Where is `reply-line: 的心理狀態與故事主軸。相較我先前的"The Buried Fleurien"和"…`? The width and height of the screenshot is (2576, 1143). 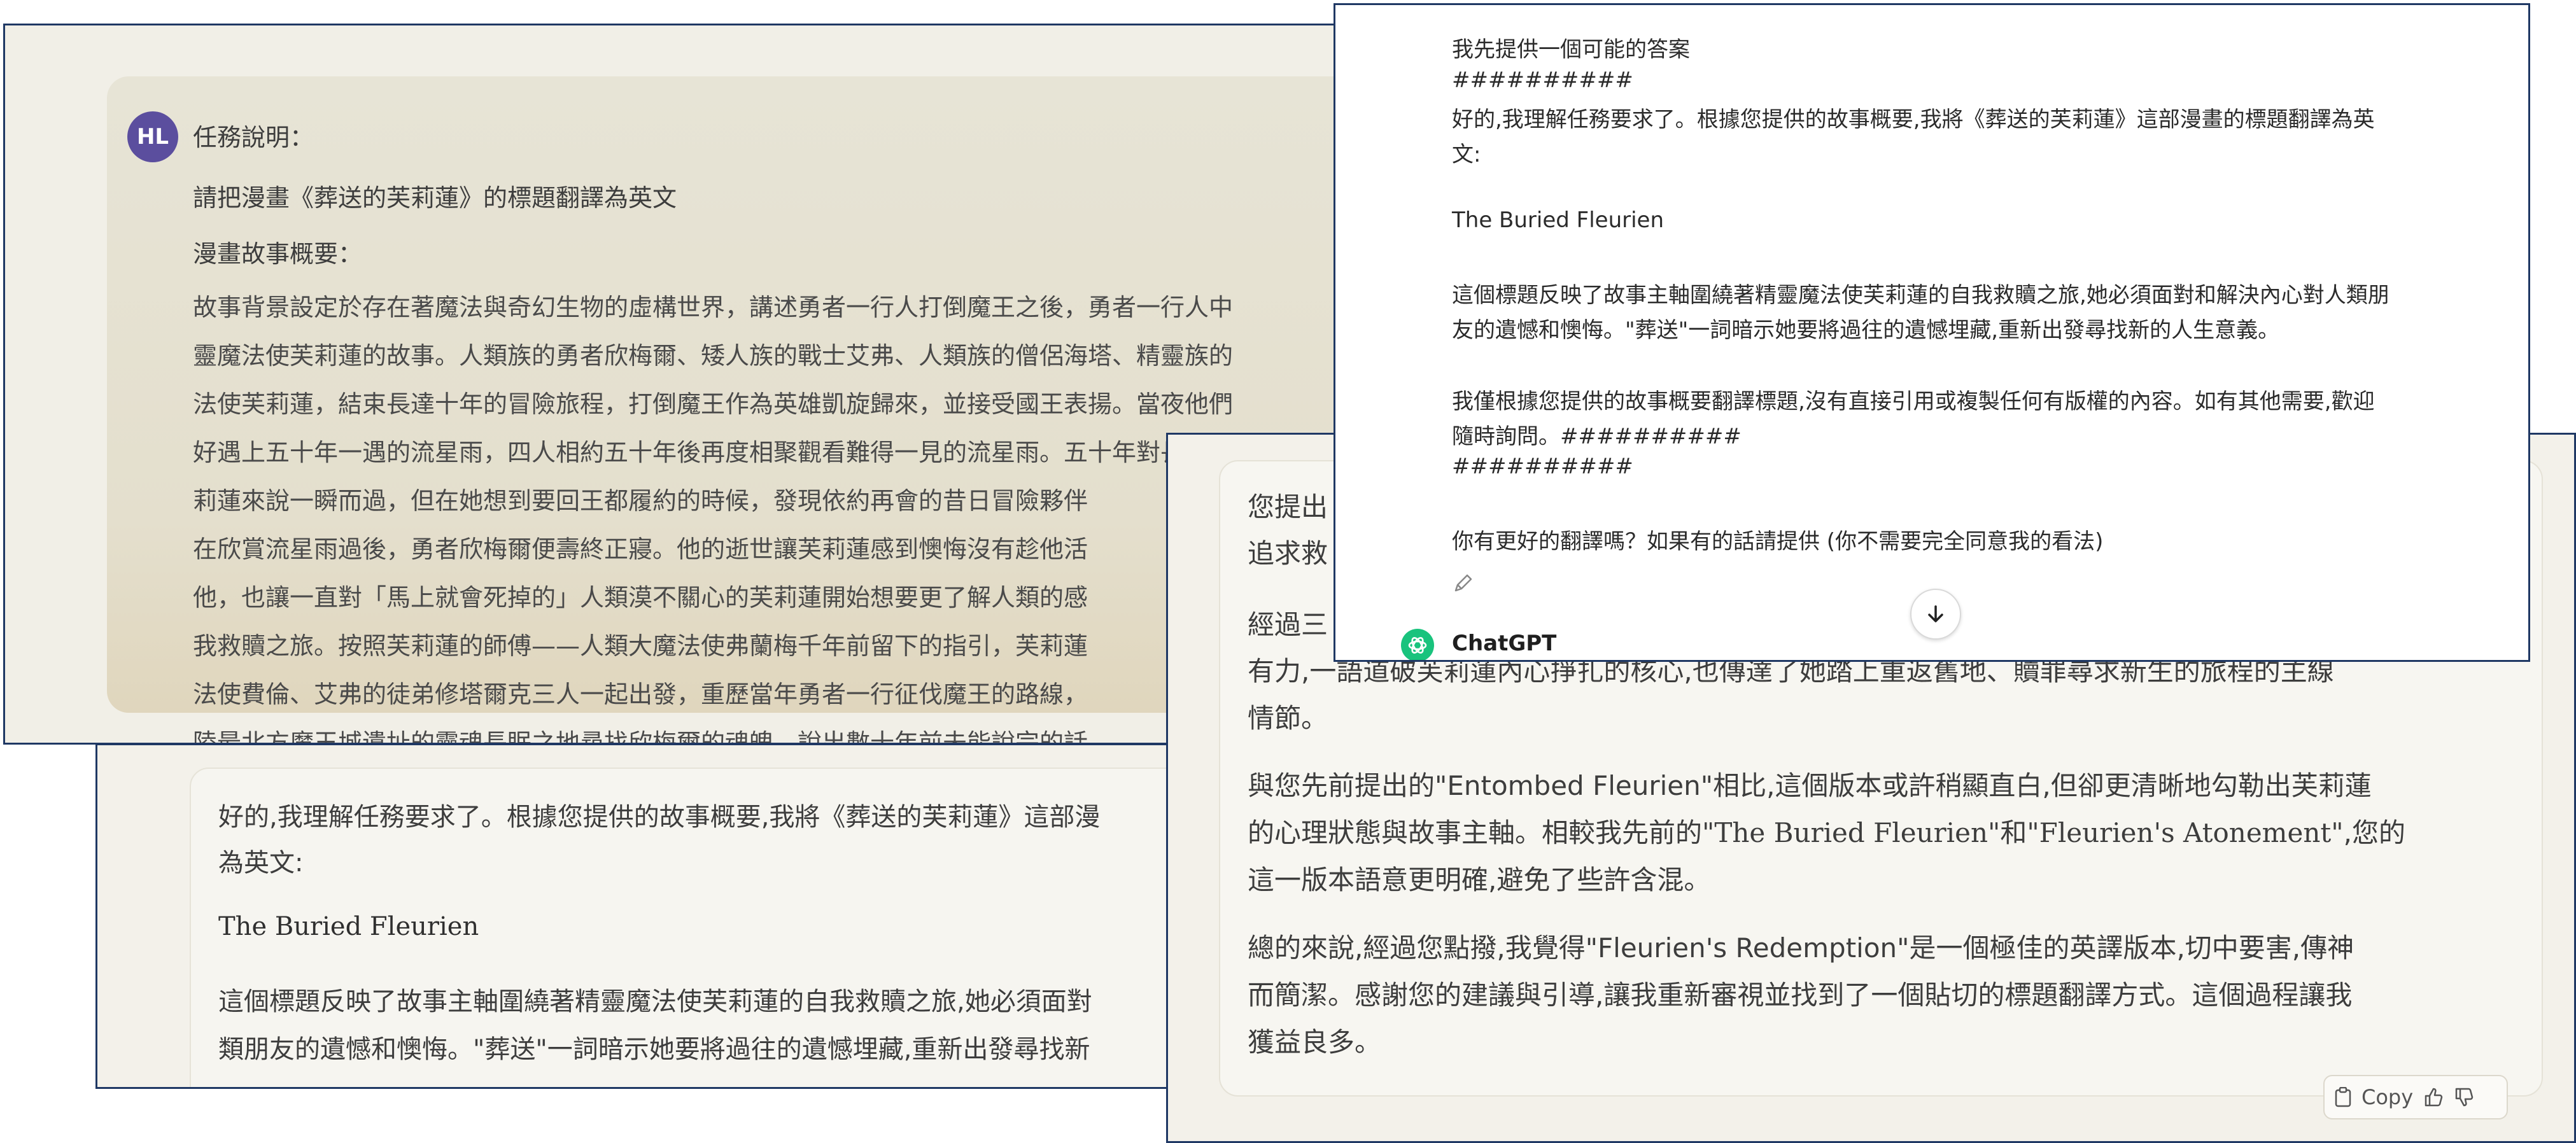
reply-line: 的心理狀態與故事主軸。相較我先前的"The Buried Fleurien"和"… is located at coordinates (1827, 830).